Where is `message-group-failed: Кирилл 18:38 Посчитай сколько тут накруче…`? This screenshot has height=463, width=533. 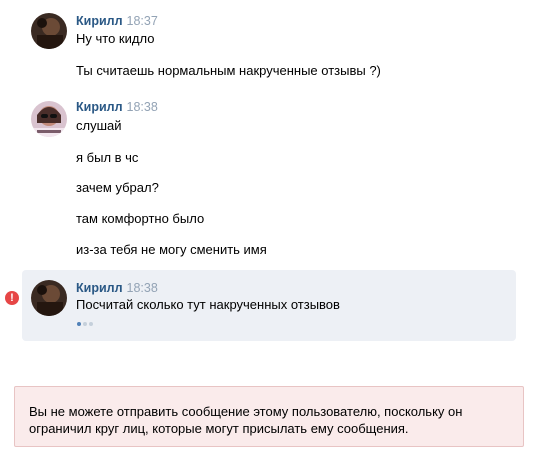
message-group-failed: Кирилл 18:38 Посчитай сколько тут накруче… is located at coordinates (269, 305).